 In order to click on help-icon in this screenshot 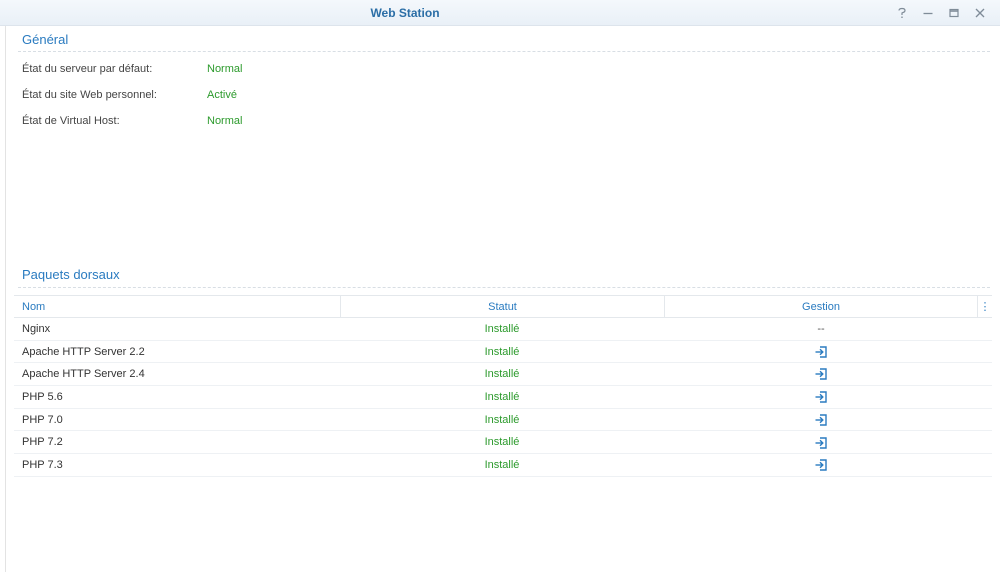, I will do `click(902, 12)`.